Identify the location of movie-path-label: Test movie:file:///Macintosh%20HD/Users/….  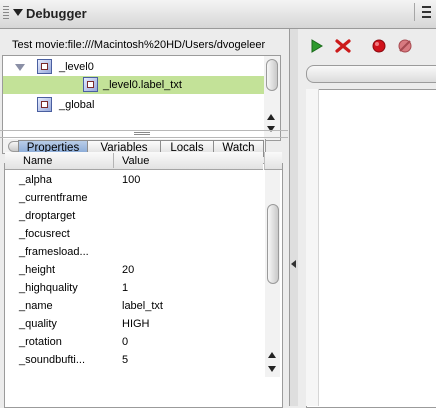
(139, 45).